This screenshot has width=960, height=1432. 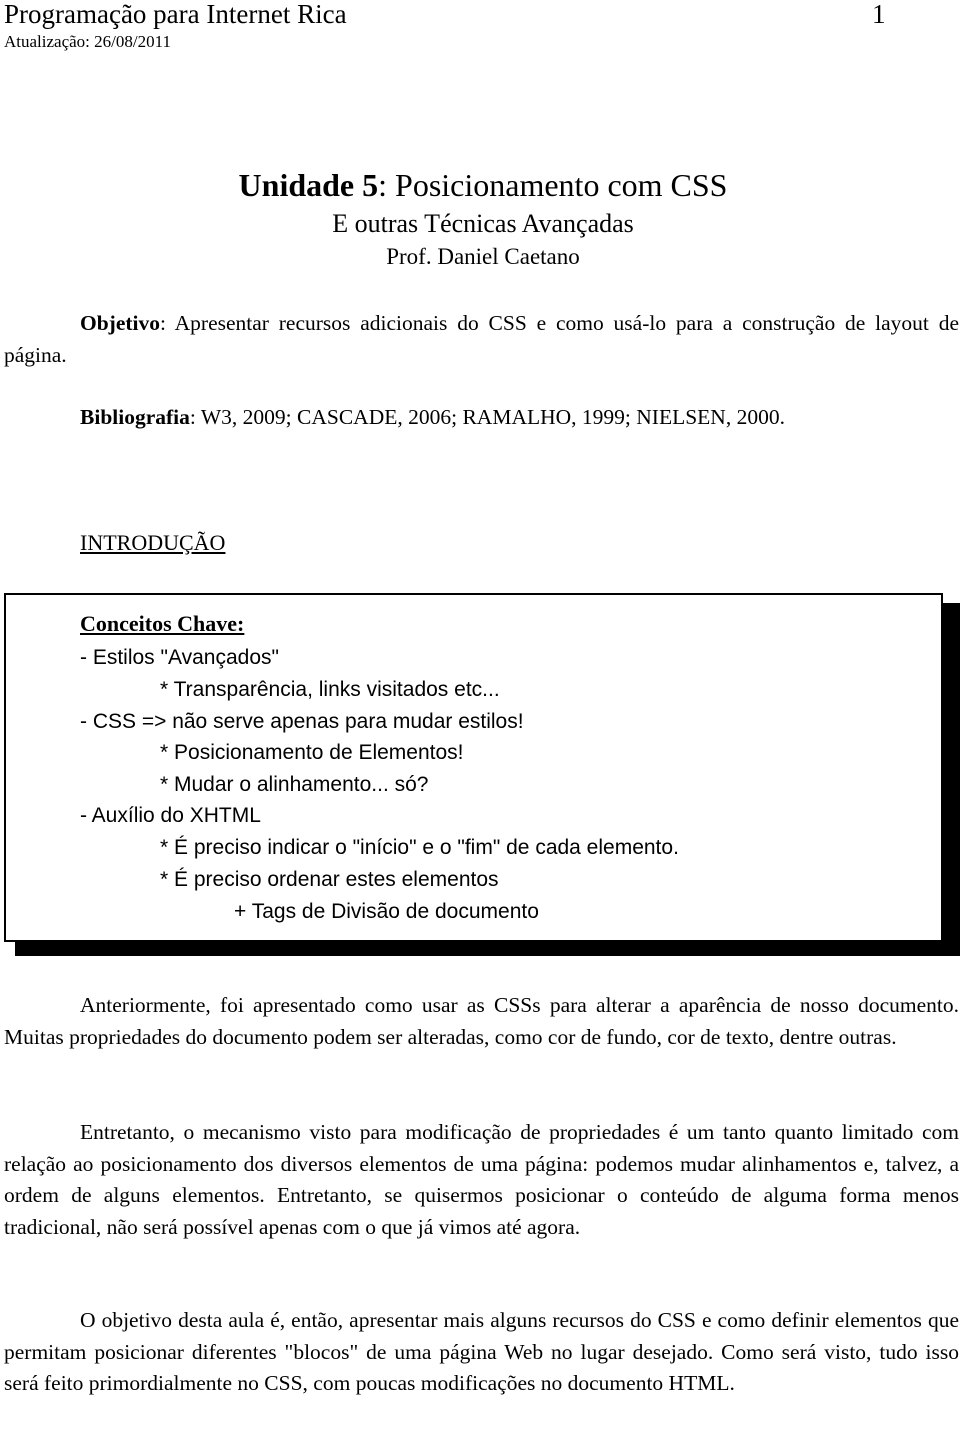 What do you see at coordinates (175, 14) in the screenshot?
I see `course-title: Programação para Internet Rica` at bounding box center [175, 14].